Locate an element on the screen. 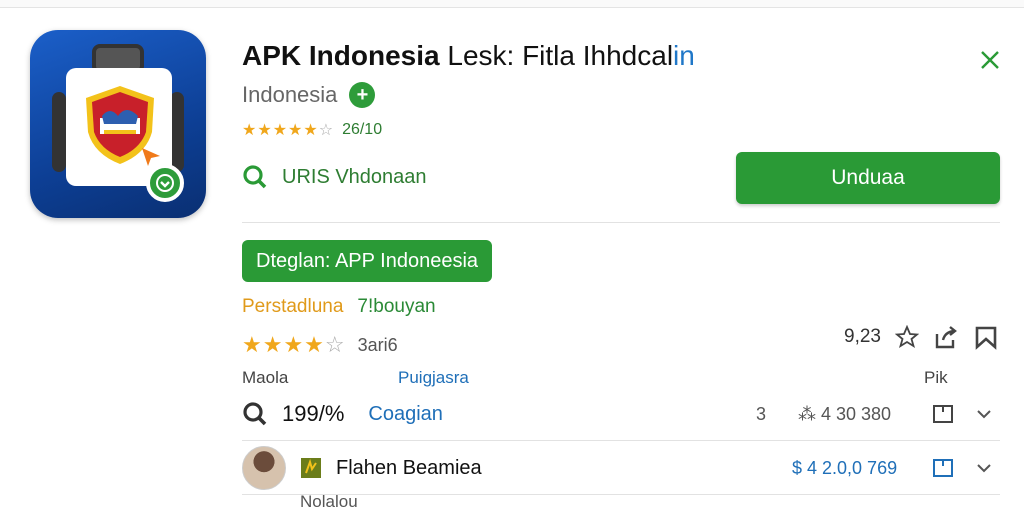 The height and width of the screenshot is (512, 1024). app-badge-icon is located at coordinates (311, 468).